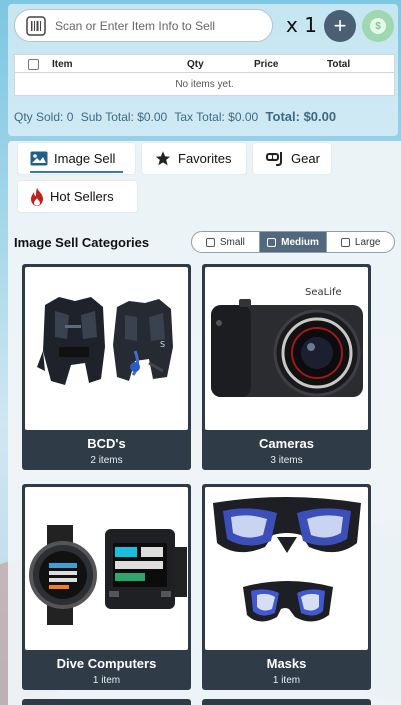  I want to click on category-name: Dive Computers, so click(106, 663).